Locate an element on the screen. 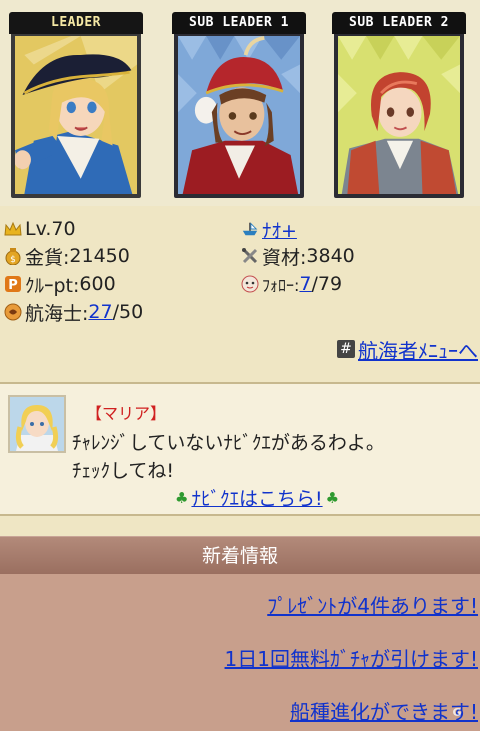  user-name-link: ﾅｵ+ is located at coordinates (279, 229).